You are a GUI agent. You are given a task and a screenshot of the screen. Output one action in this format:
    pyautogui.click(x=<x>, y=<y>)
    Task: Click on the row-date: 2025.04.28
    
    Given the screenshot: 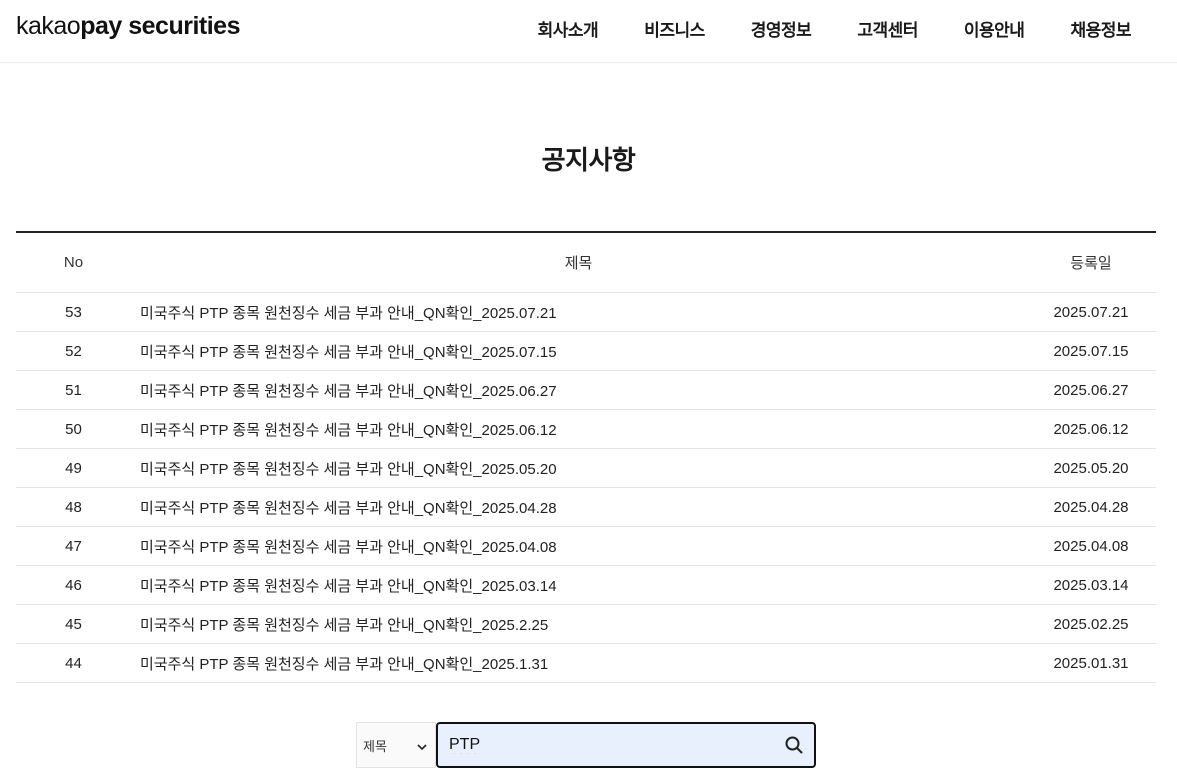 What is the action you would take?
    pyautogui.click(x=1091, y=507)
    